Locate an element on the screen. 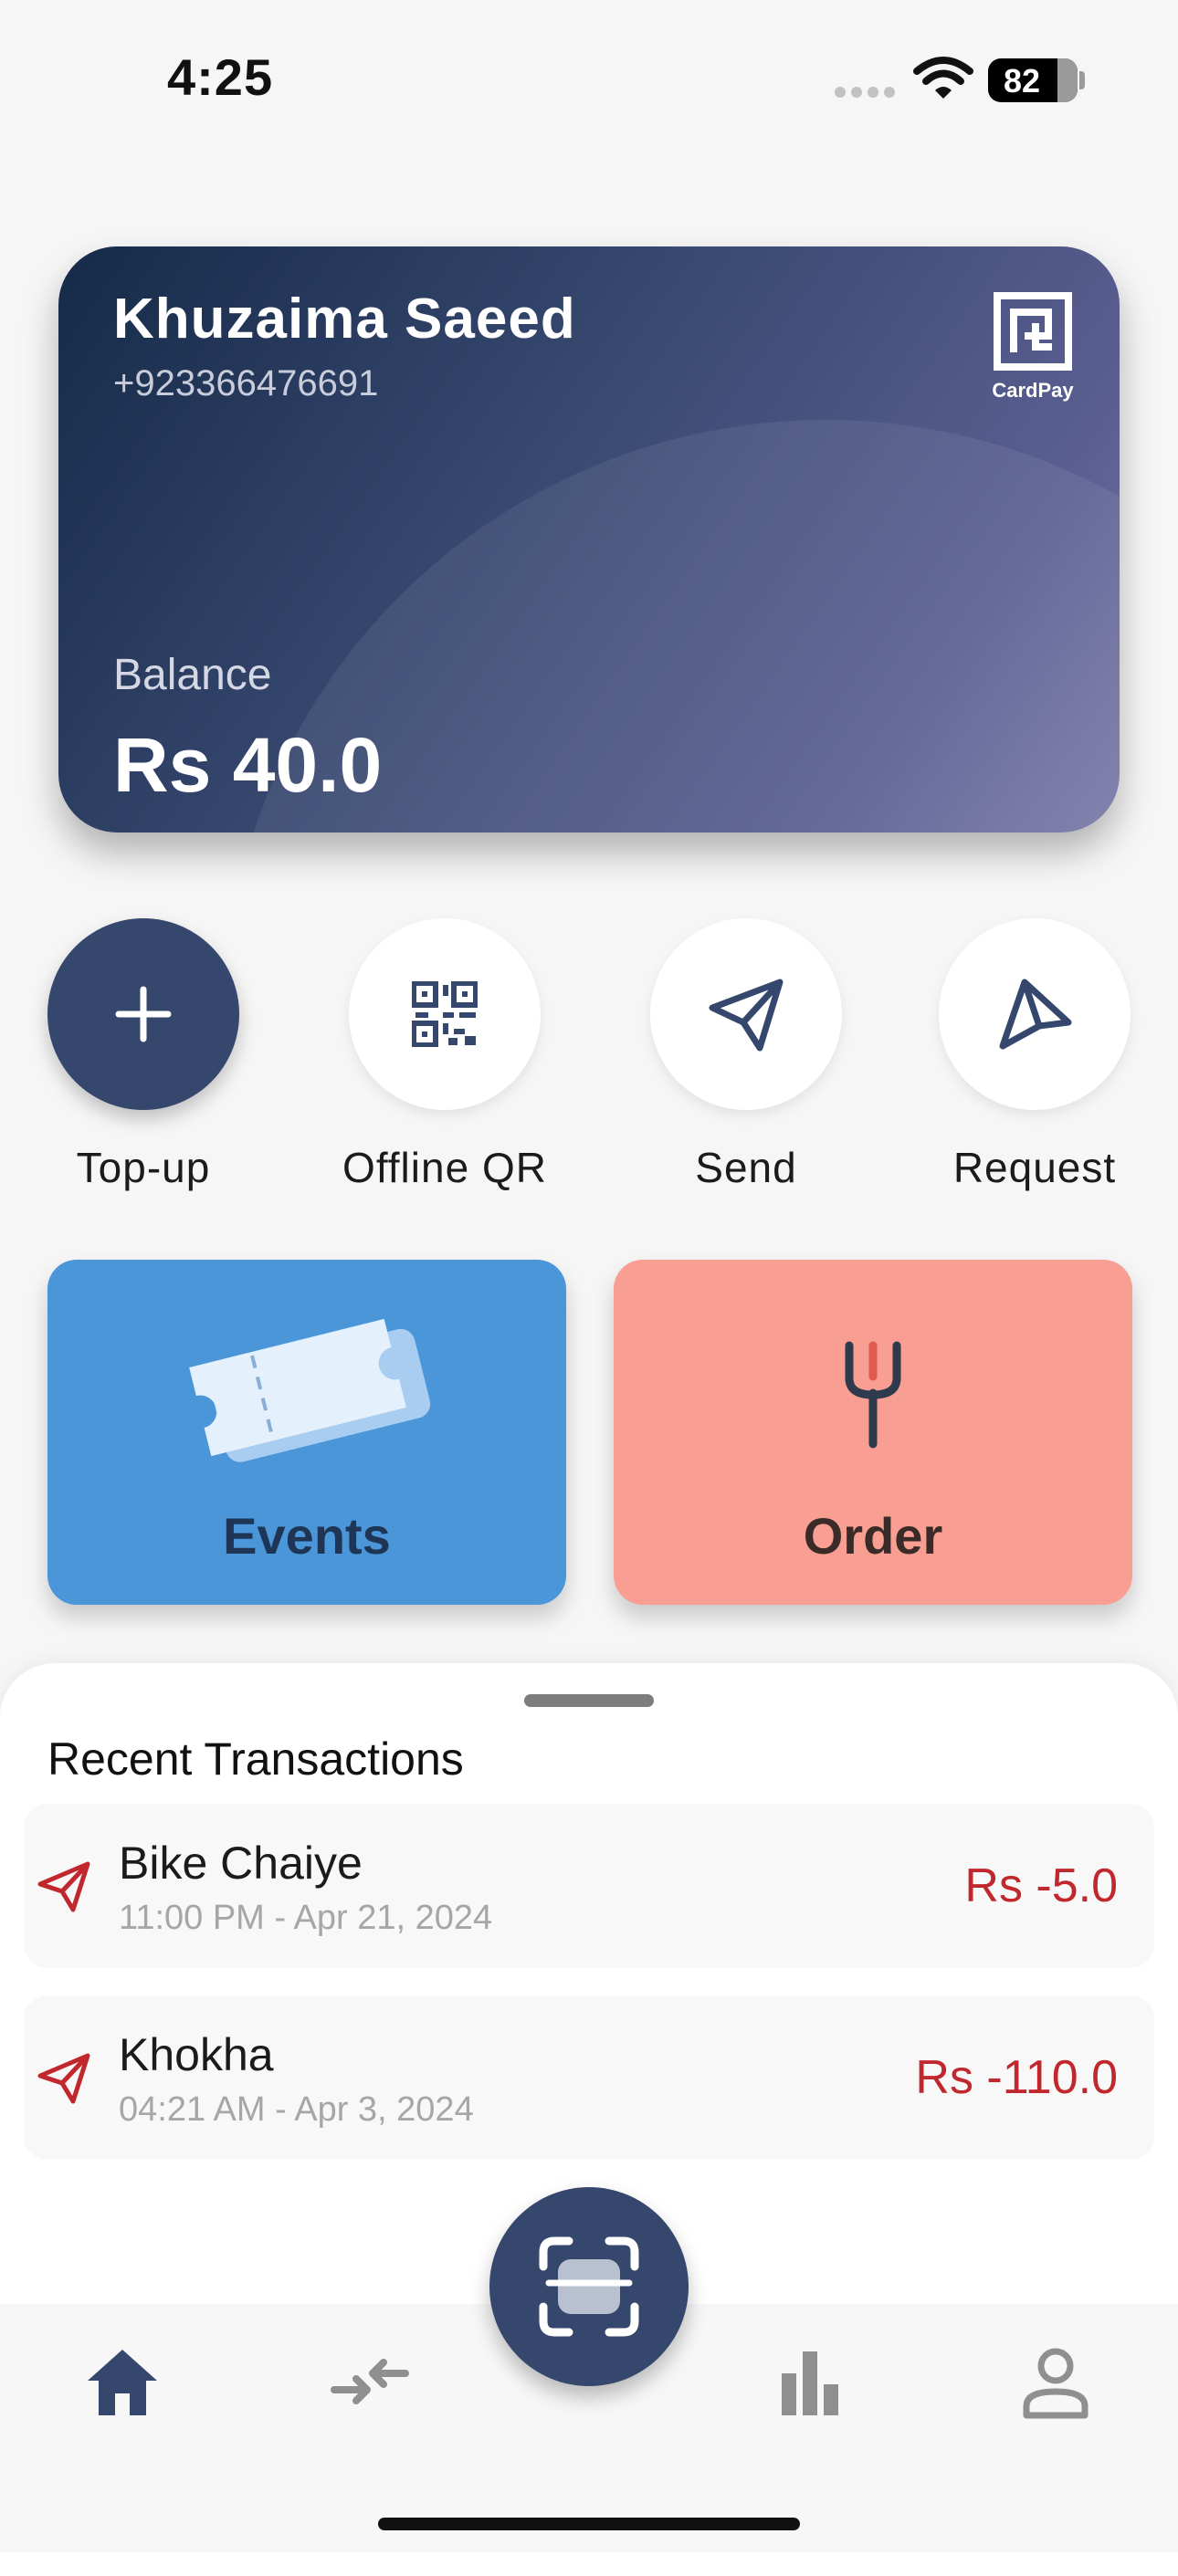 The image size is (1178, 2576). wifi-icon is located at coordinates (943, 81).